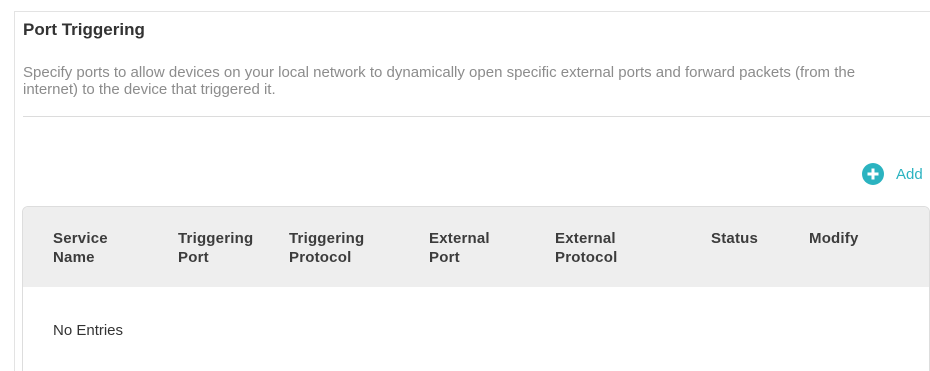  What do you see at coordinates (80, 248) in the screenshot?
I see `column-header-service-name: Service Name` at bounding box center [80, 248].